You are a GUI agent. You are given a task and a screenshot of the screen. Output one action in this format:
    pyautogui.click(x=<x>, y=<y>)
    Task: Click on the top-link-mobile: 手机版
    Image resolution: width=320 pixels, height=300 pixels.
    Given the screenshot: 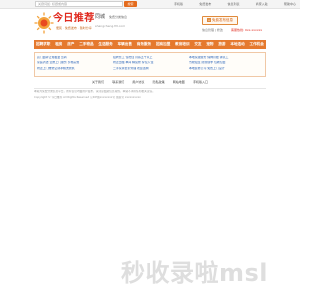 What is the action you would take?
    pyautogui.click(x=178, y=4)
    